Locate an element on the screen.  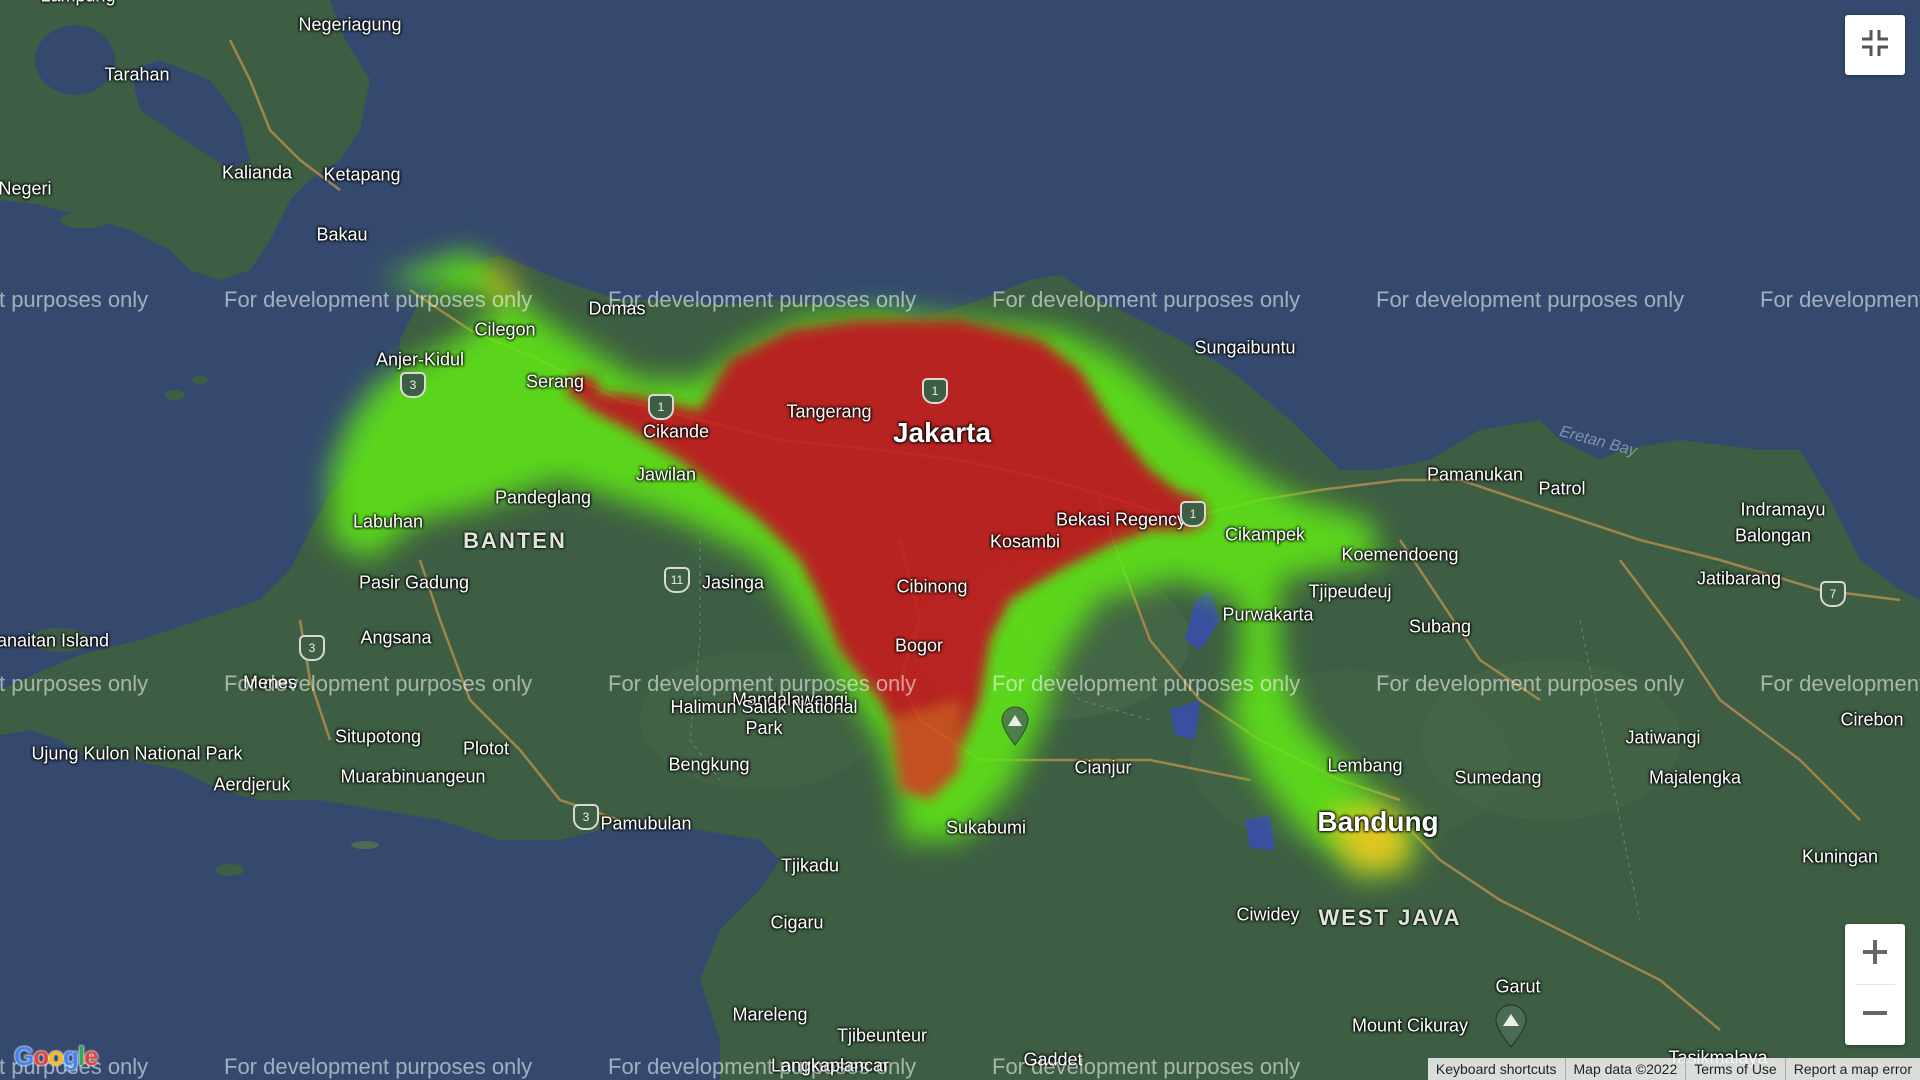
report-map-error-link: Report a map error is located at coordinates (1852, 1069).